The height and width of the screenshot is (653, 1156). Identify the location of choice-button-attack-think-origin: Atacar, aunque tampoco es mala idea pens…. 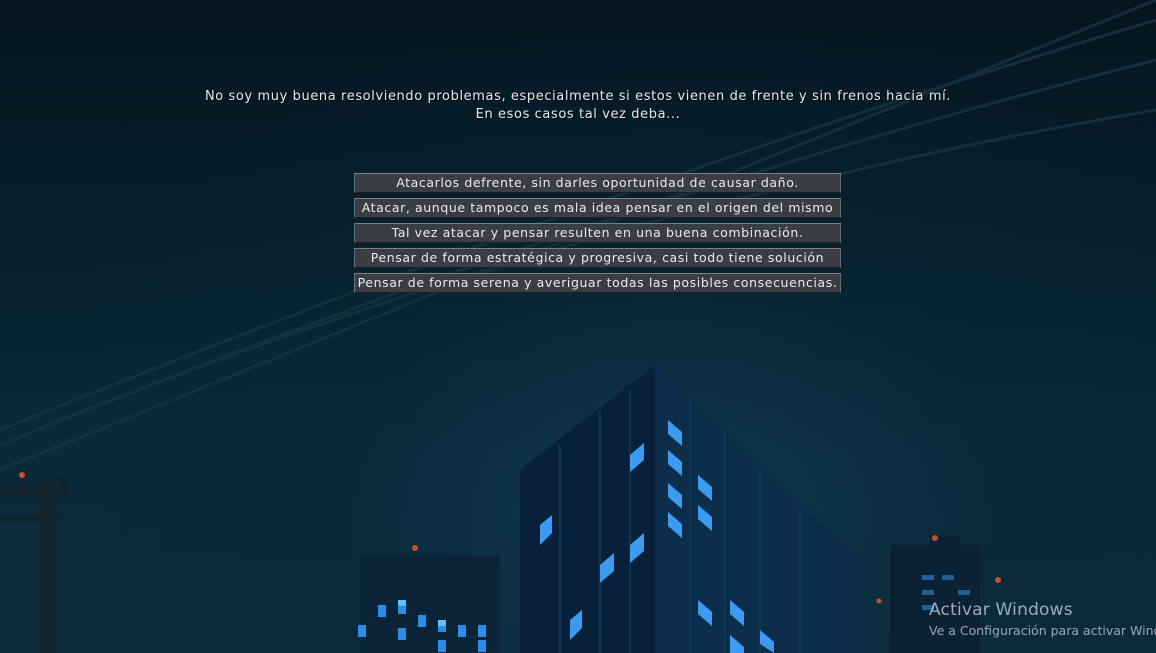
(597, 208).